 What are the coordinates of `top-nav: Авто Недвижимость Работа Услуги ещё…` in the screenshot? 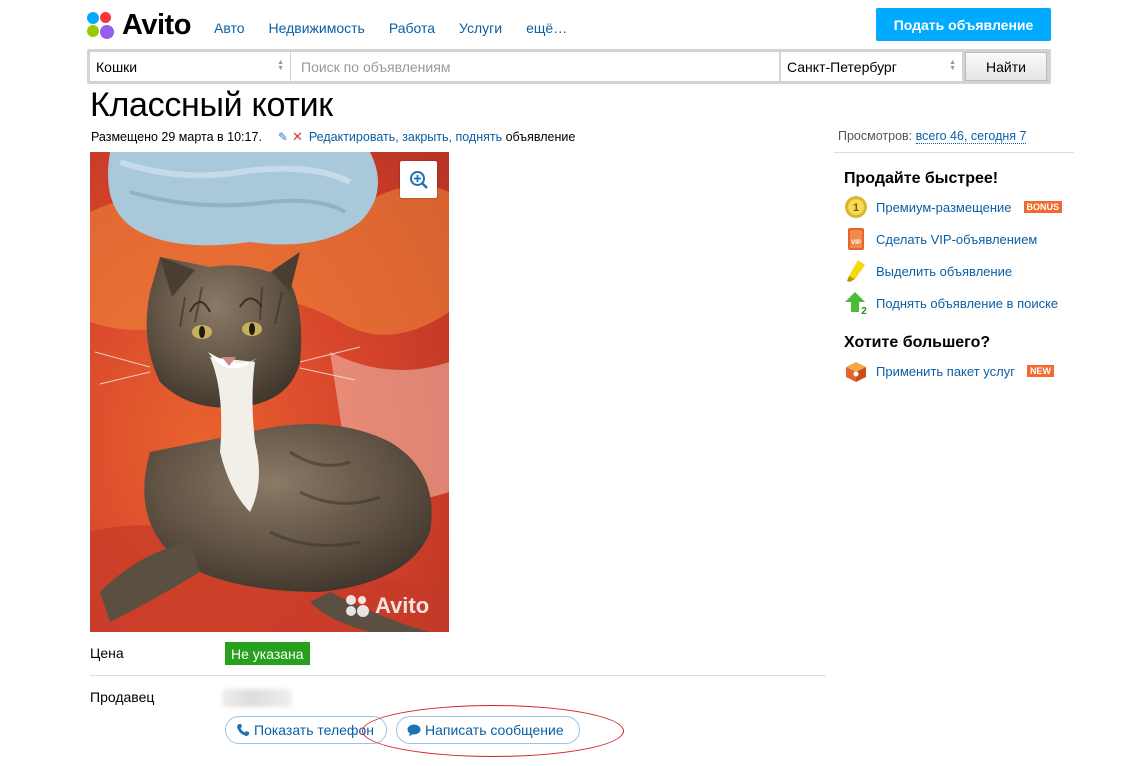 It's located at (390, 28).